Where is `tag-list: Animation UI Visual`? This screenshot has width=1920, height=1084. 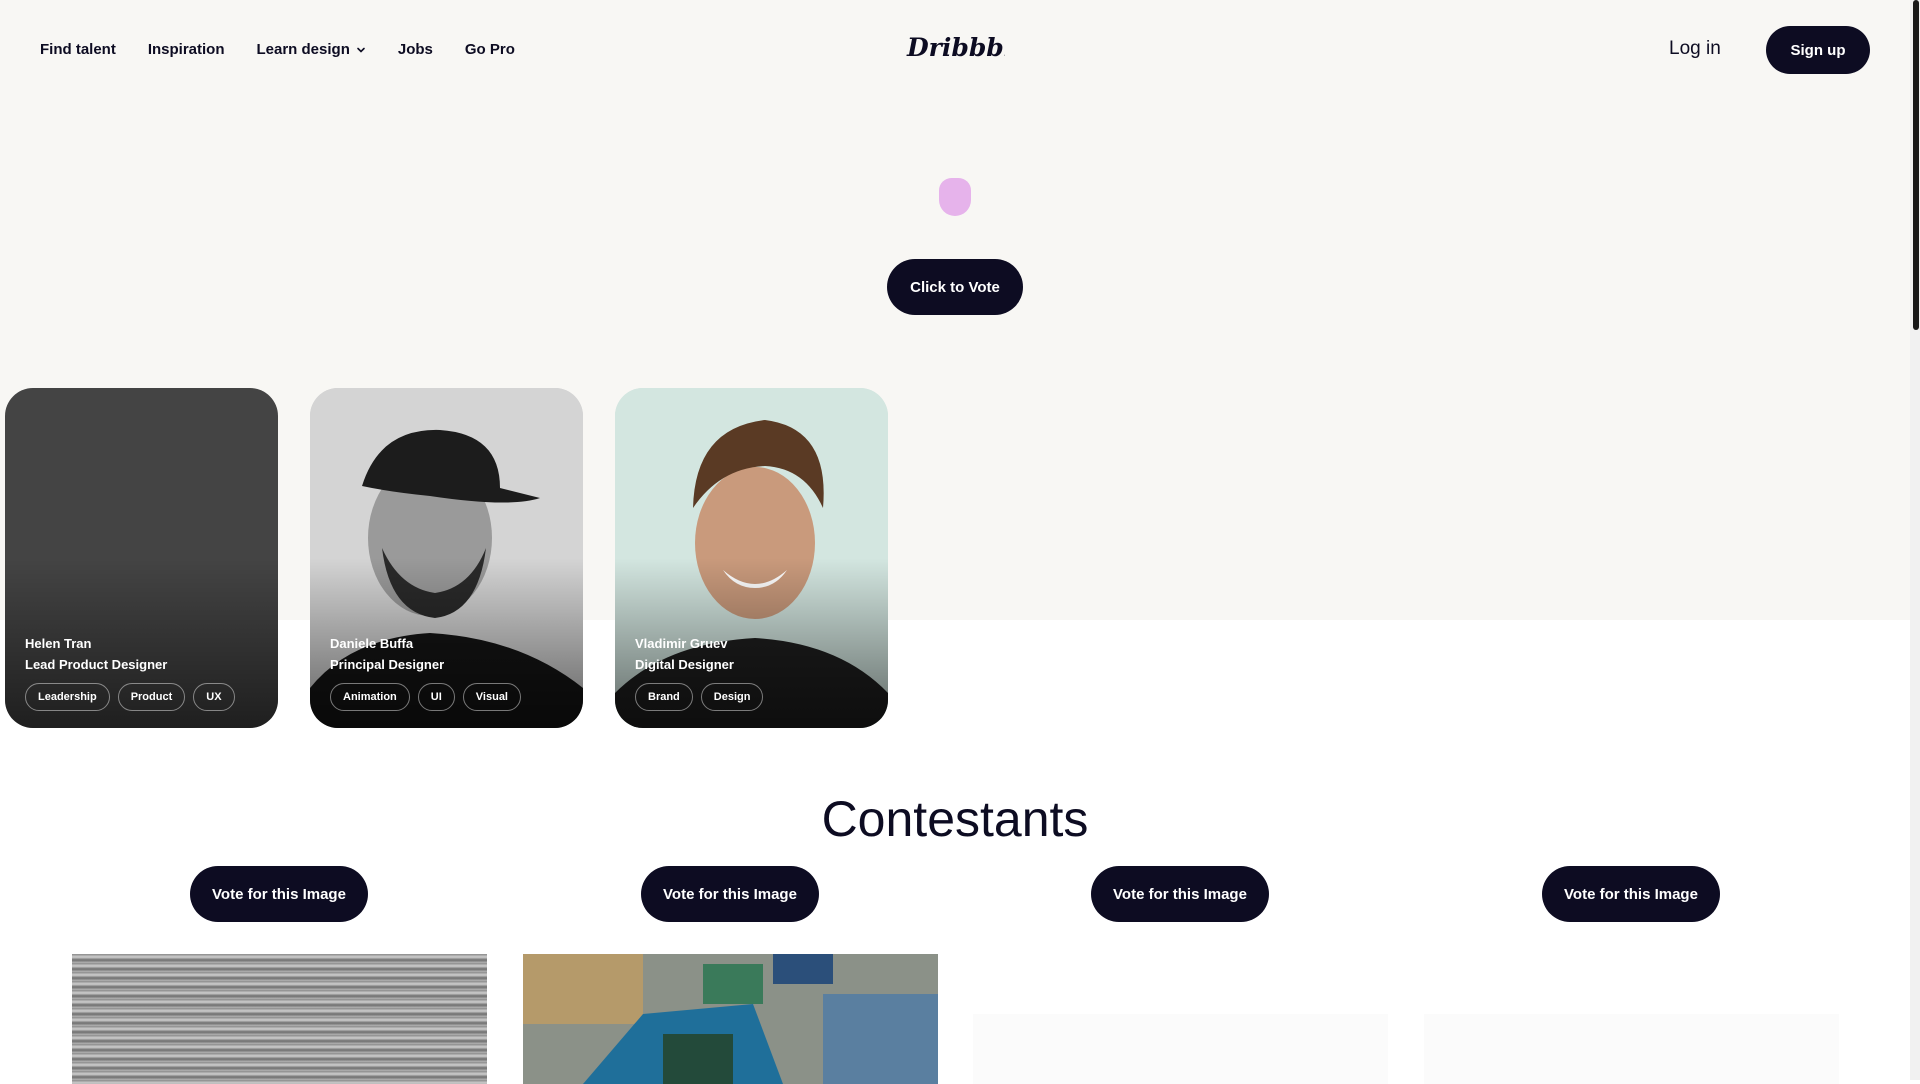 tag-list: Animation UI Visual is located at coordinates (425, 697).